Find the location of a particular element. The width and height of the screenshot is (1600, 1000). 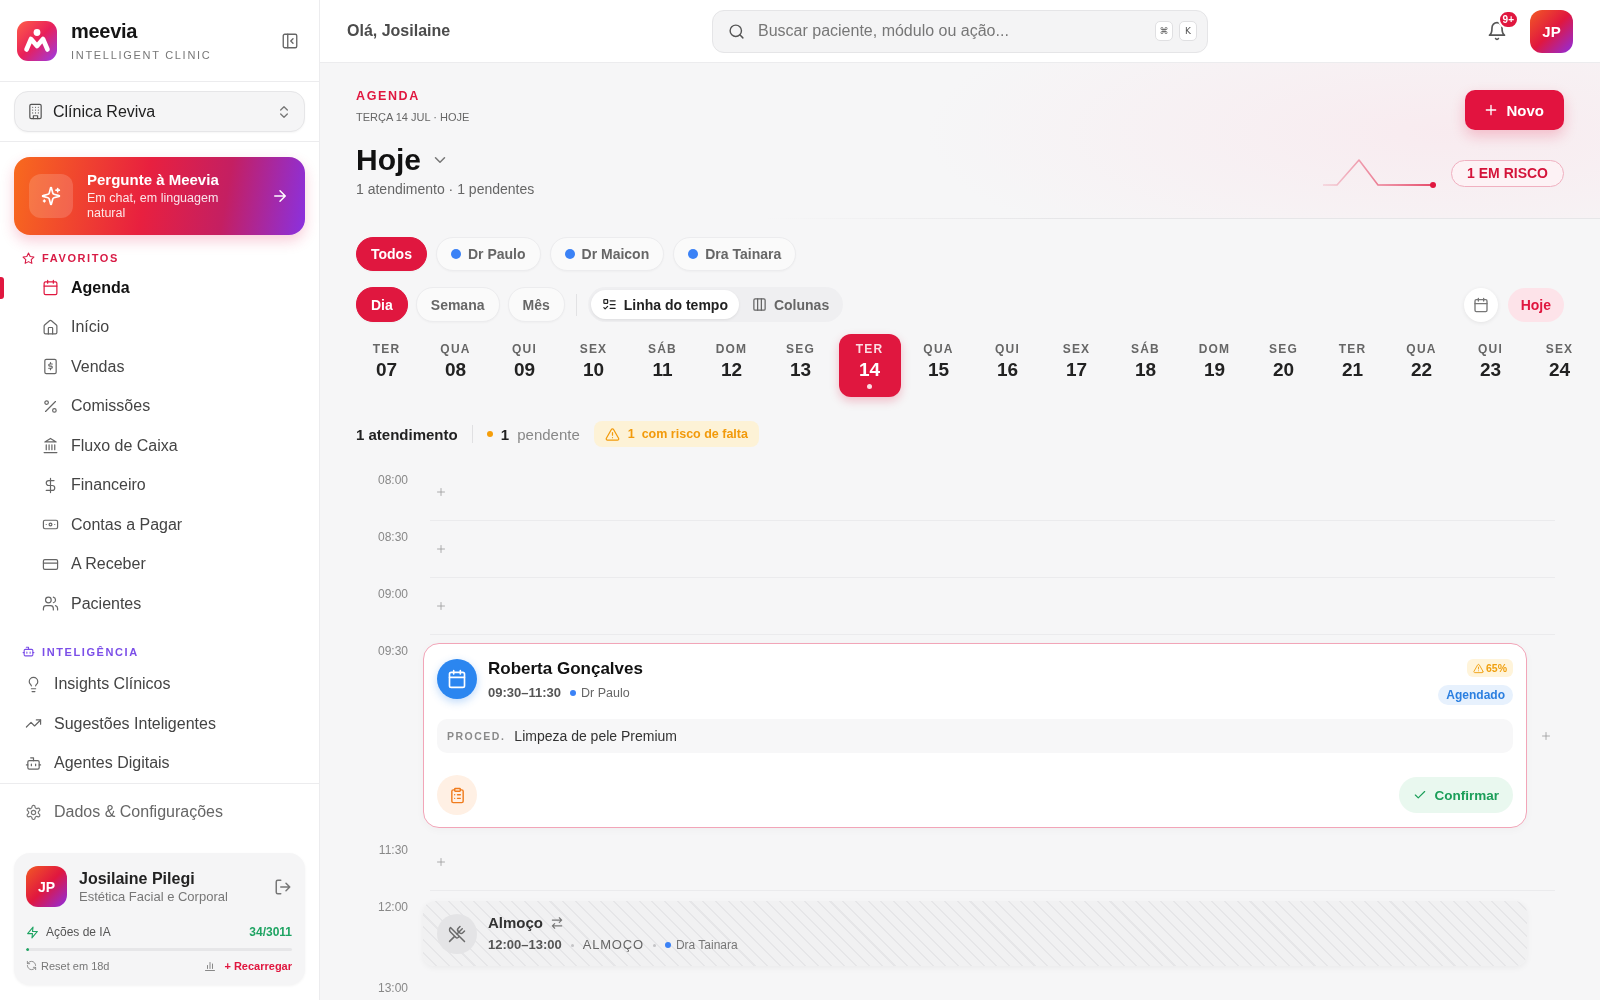

logout-icon is located at coordinates (283, 886).